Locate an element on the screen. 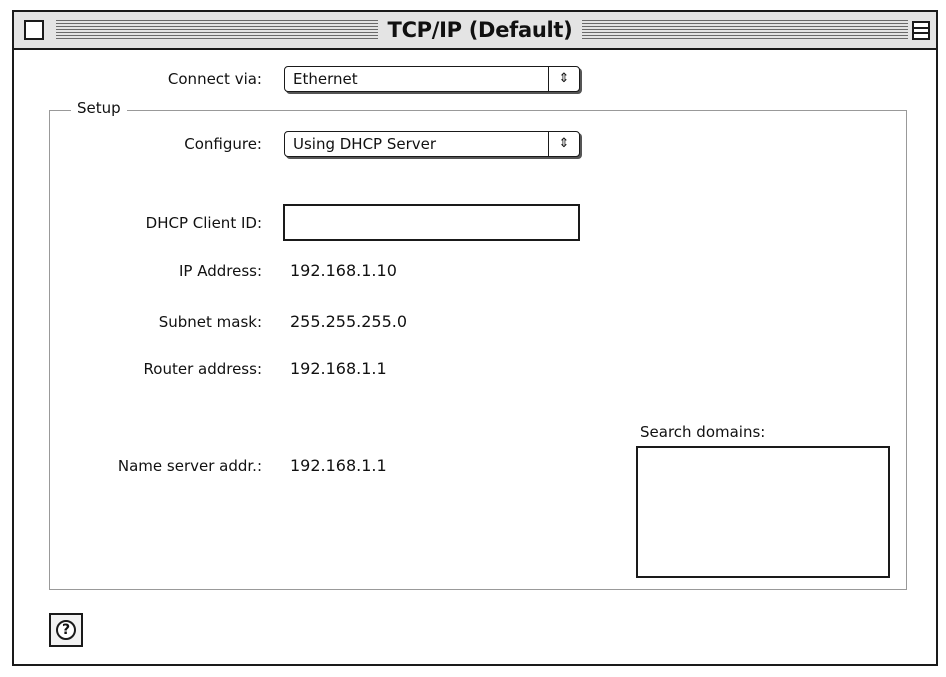 The height and width of the screenshot is (677, 946). connect-via-popup: Ethernet ⇕ is located at coordinates (432, 79).